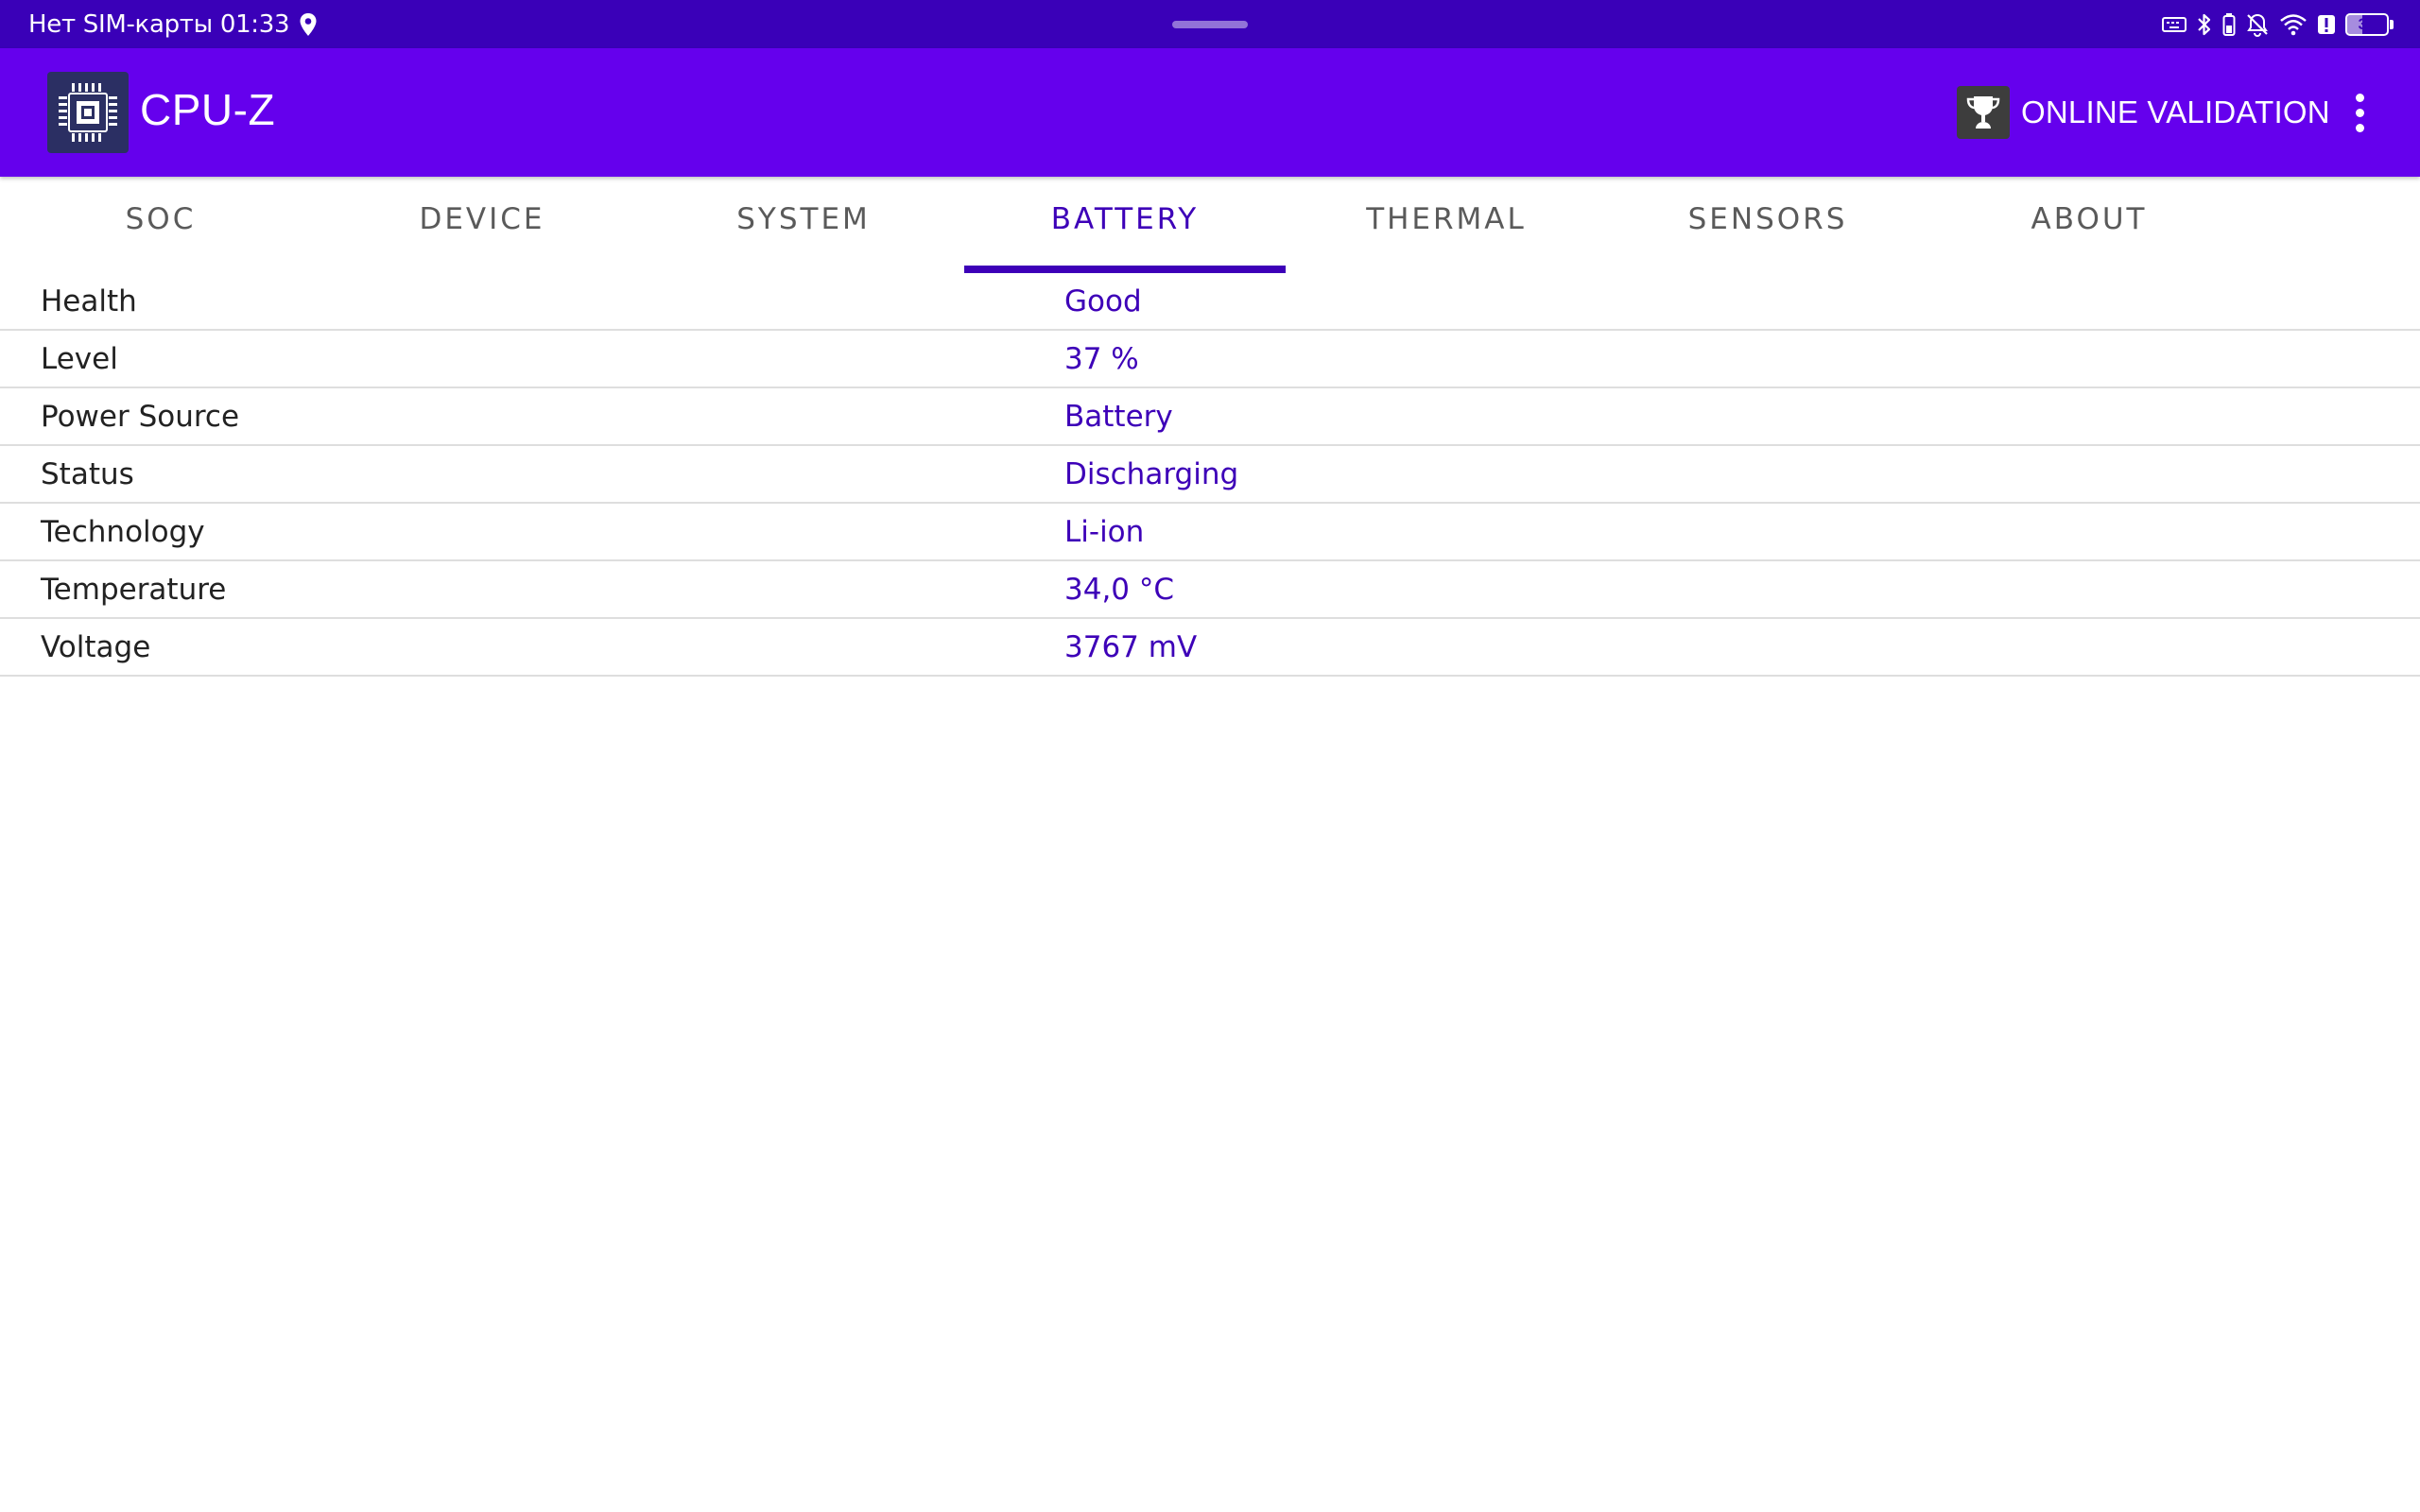 The image size is (2420, 1512). What do you see at coordinates (1767, 225) in the screenshot?
I see `tab-sensors: SENSORS` at bounding box center [1767, 225].